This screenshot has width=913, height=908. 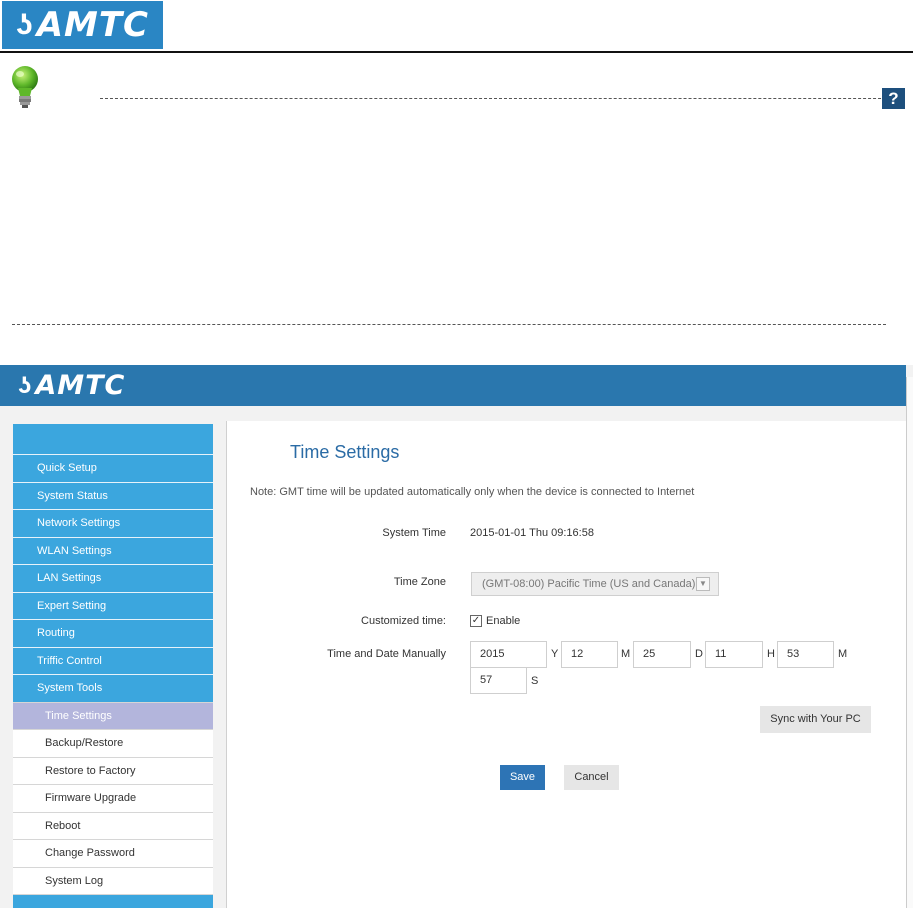 I want to click on doc-header-rule, so click(x=456, y=52).